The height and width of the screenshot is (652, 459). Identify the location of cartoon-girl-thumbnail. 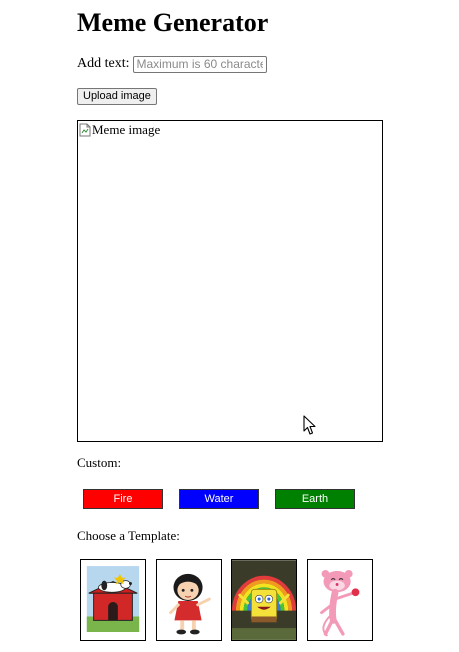
(189, 600).